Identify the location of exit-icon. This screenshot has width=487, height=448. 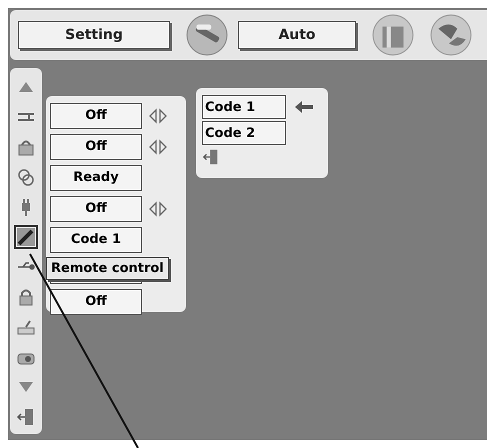
(211, 157).